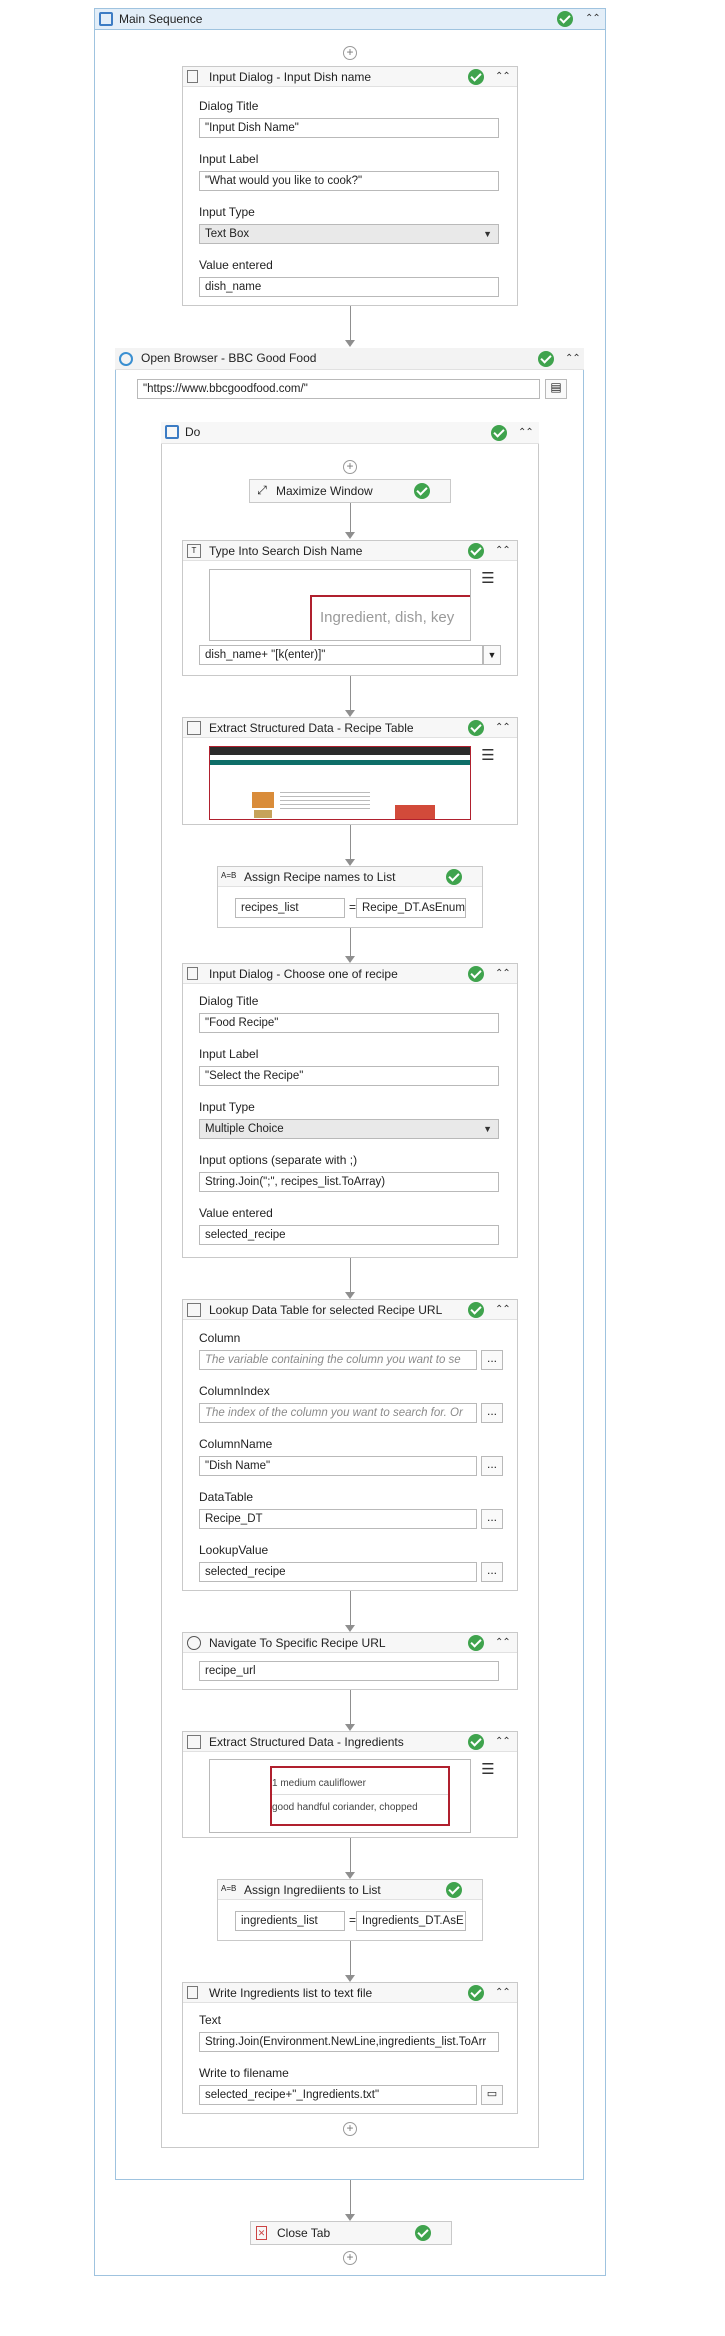 The width and height of the screenshot is (725, 2336). I want to click on assign-to-field: ingredients_list, so click(290, 1921).